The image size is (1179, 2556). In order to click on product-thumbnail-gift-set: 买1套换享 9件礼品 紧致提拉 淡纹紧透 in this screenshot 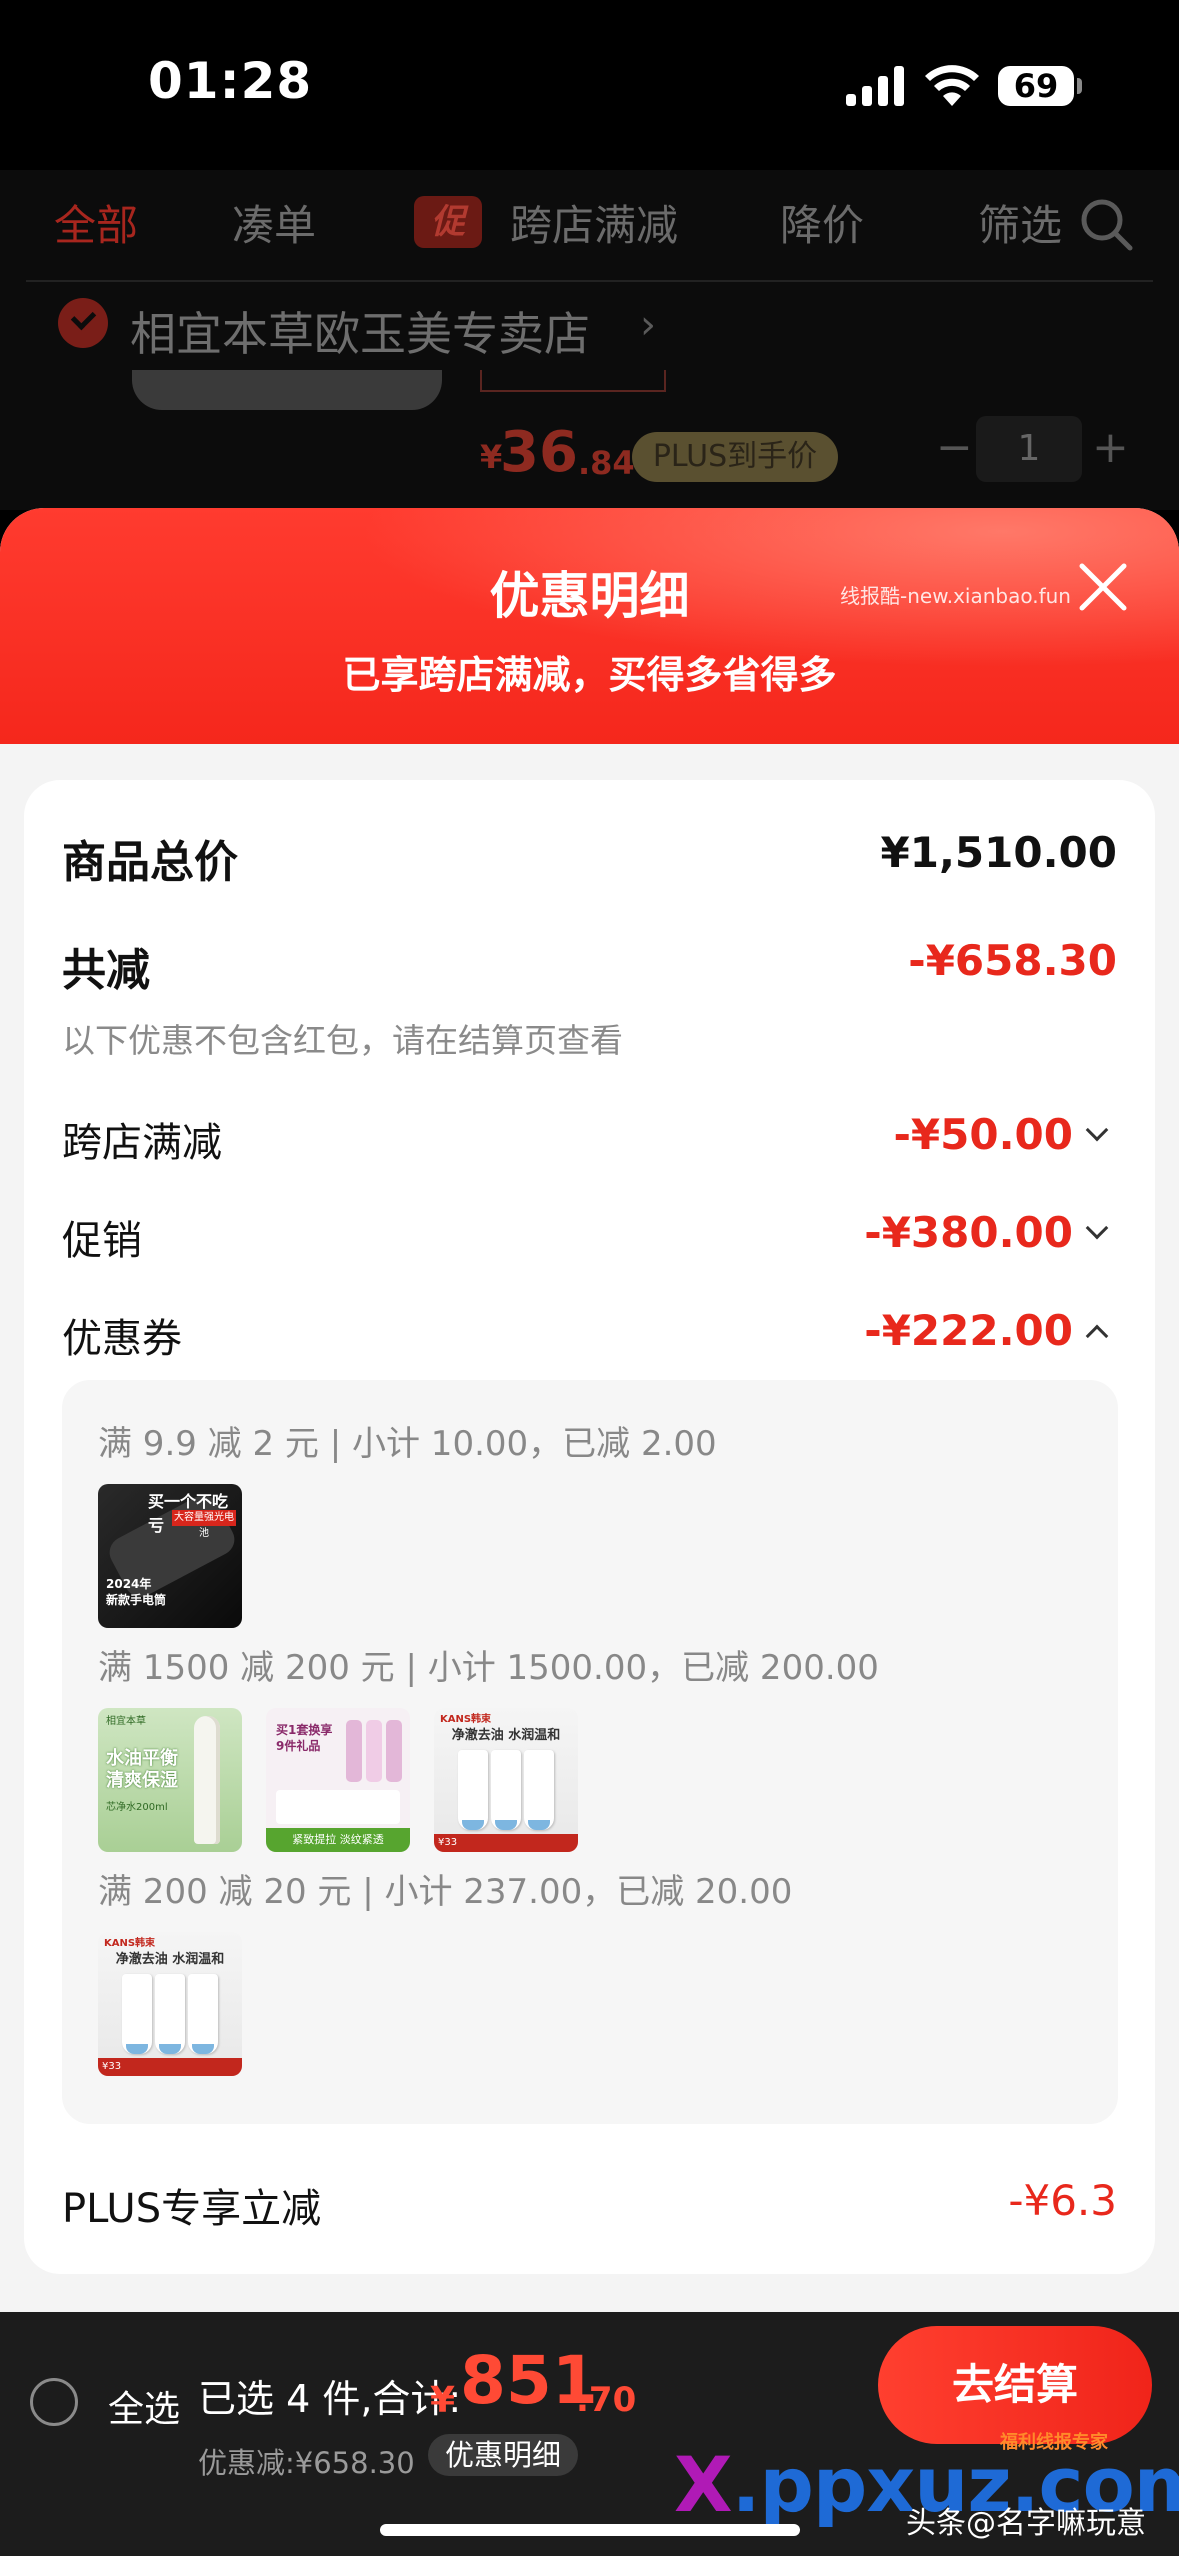, I will do `click(338, 1780)`.